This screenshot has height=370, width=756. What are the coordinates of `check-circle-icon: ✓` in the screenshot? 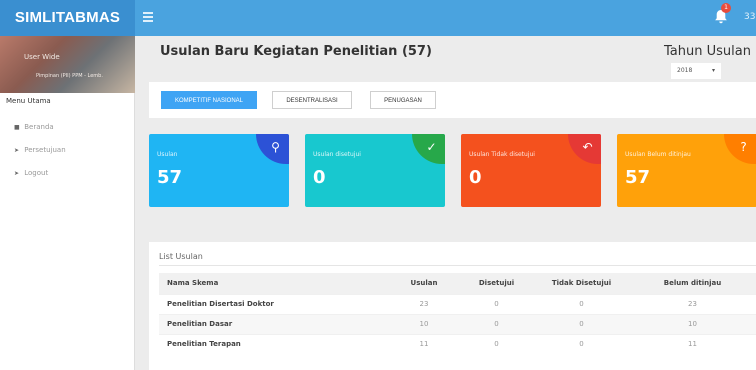 It's located at (428, 149).